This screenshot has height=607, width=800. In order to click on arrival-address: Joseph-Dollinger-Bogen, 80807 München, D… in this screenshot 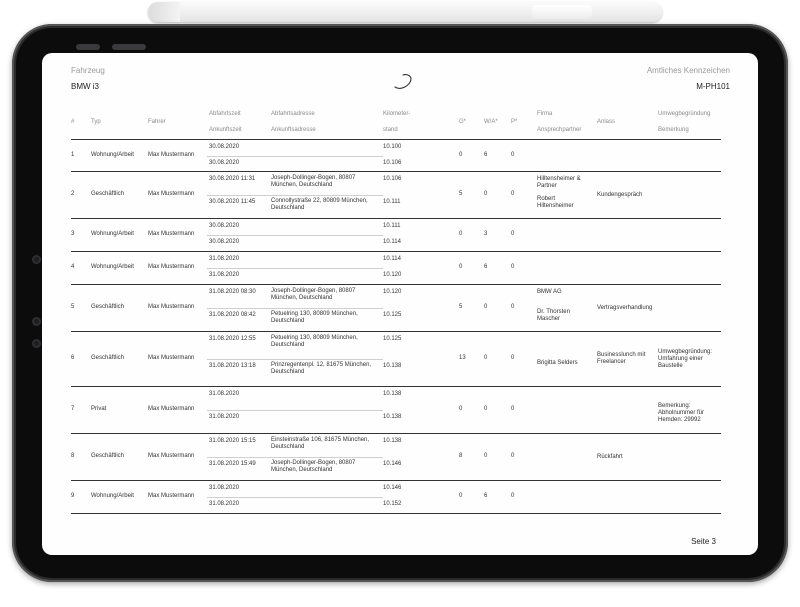, I will do `click(313, 466)`.